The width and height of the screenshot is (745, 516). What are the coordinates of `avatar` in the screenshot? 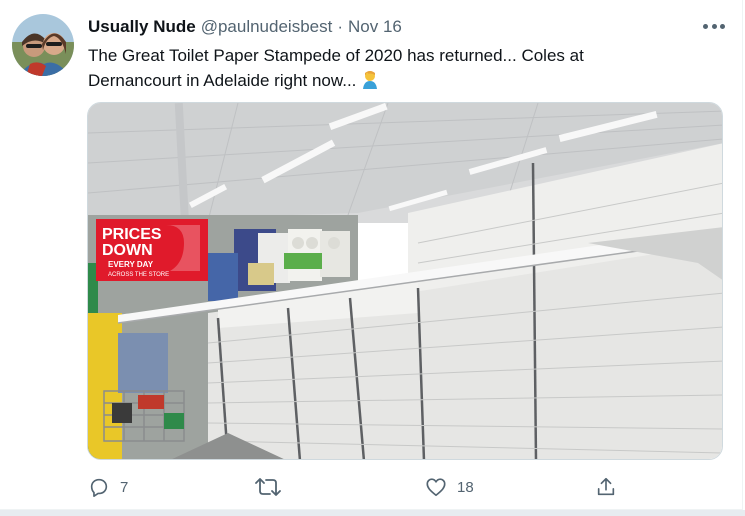 It's located at (43, 45).